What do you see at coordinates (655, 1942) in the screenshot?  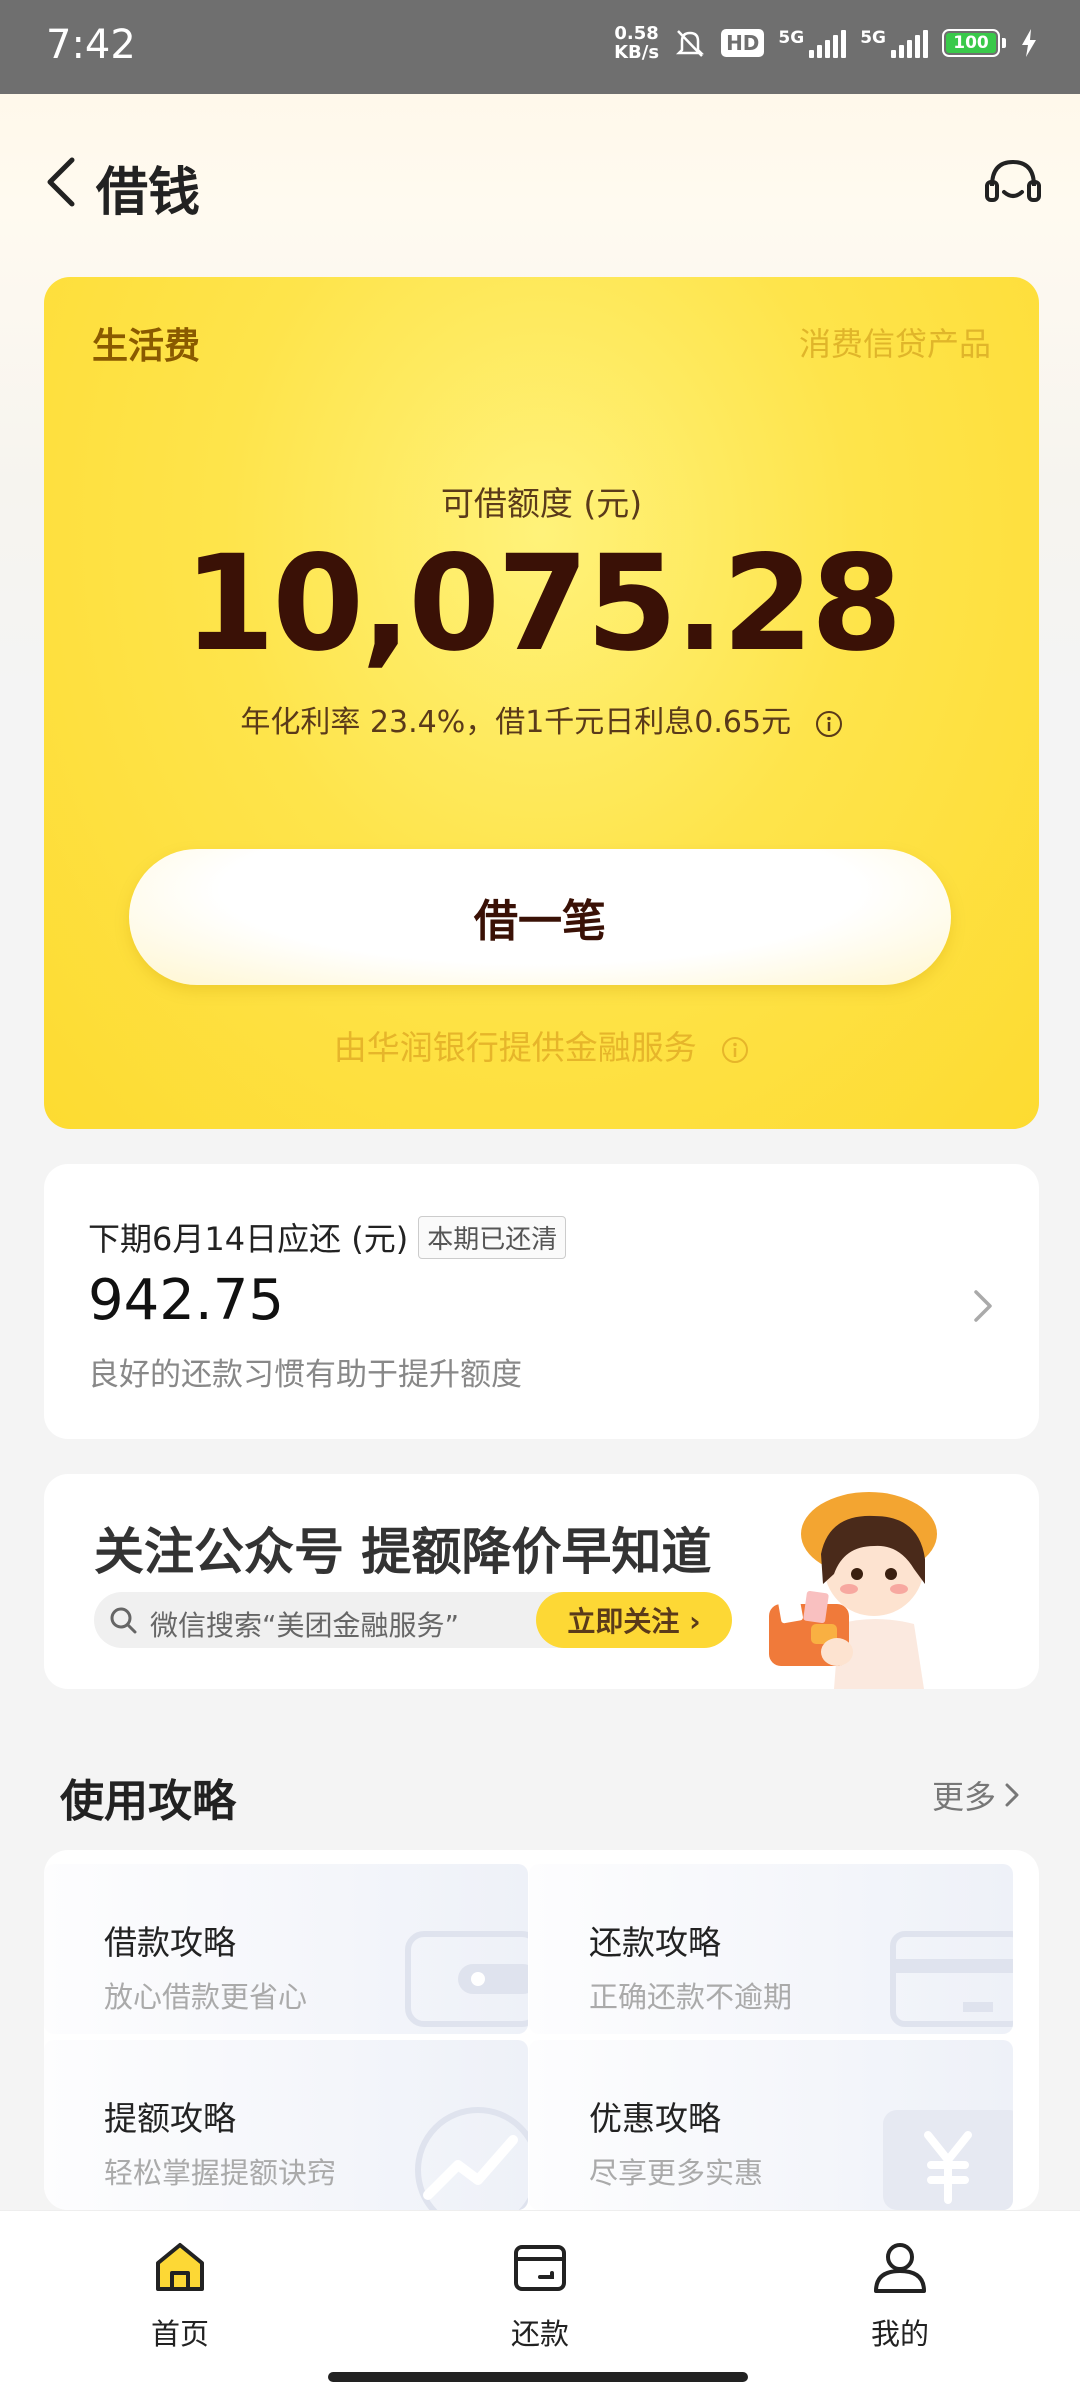 I see `guide-item-title: 还款攻略` at bounding box center [655, 1942].